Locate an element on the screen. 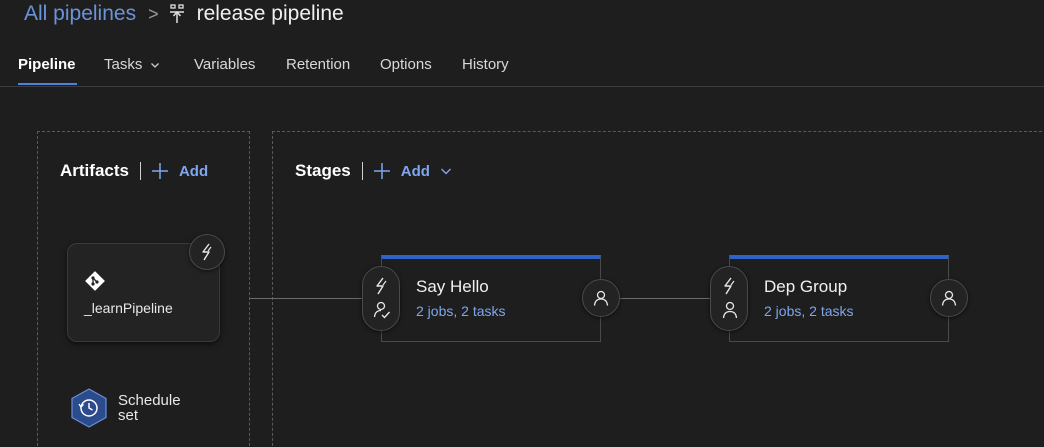  schedule-trigger: Schedule set is located at coordinates (125, 408).